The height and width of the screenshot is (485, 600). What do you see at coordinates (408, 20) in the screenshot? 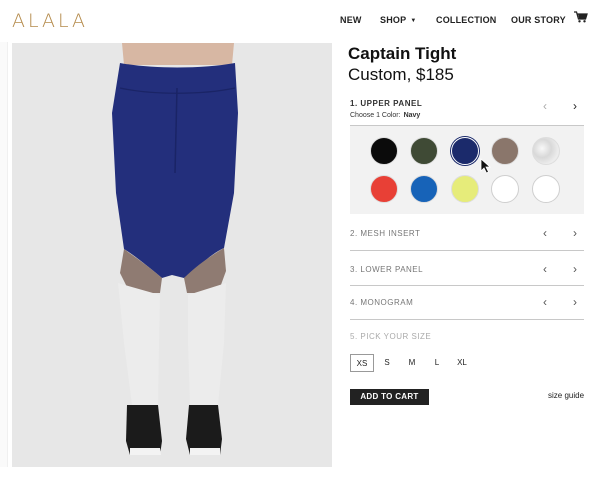
I see `nav-shop: SHOP ▼` at bounding box center [408, 20].